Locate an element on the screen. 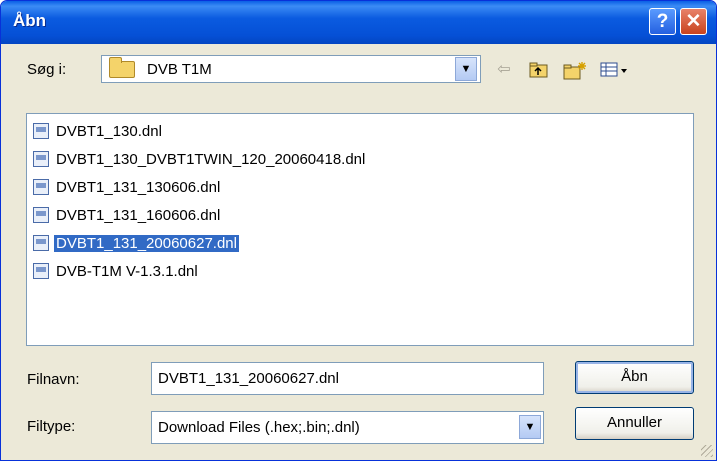  title-bar: Åbn ? ✕ is located at coordinates (358, 22).